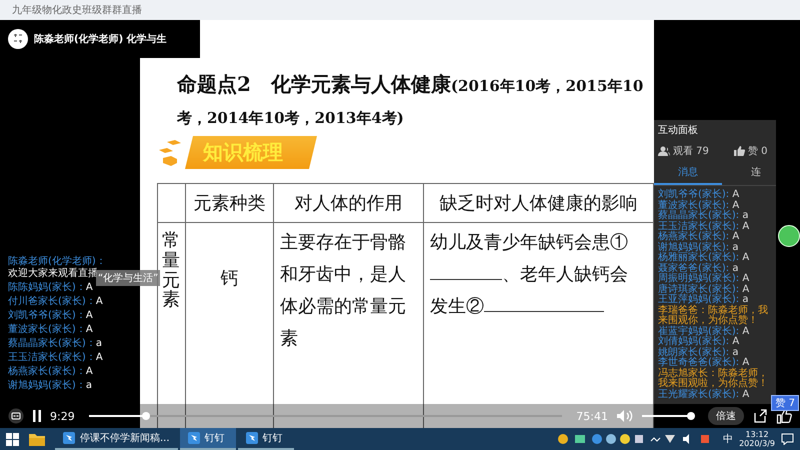 The width and height of the screenshot is (800, 450). I want to click on notification-icon, so click(787, 439).